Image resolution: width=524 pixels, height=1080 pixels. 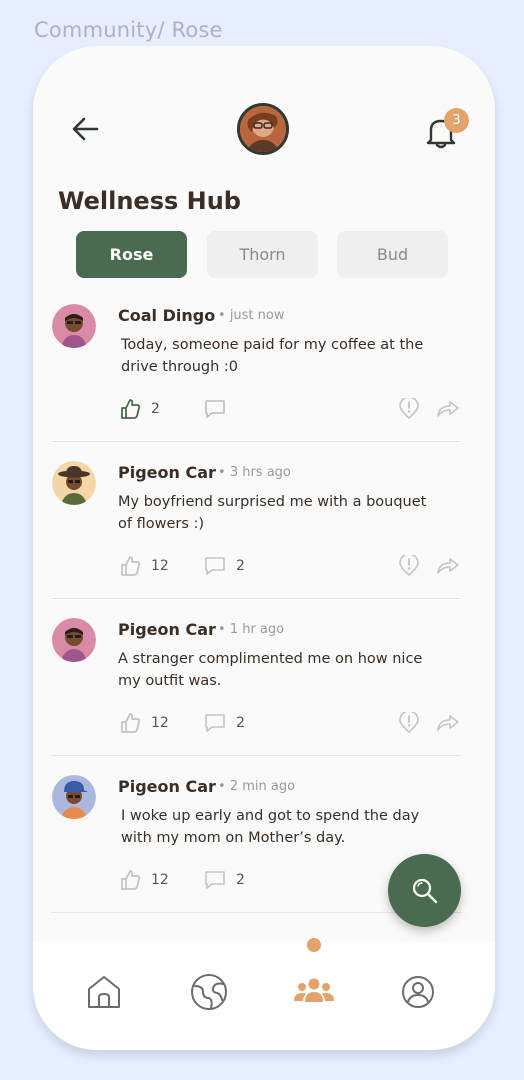 What do you see at coordinates (392, 254) in the screenshot?
I see `tab-bud: Bud` at bounding box center [392, 254].